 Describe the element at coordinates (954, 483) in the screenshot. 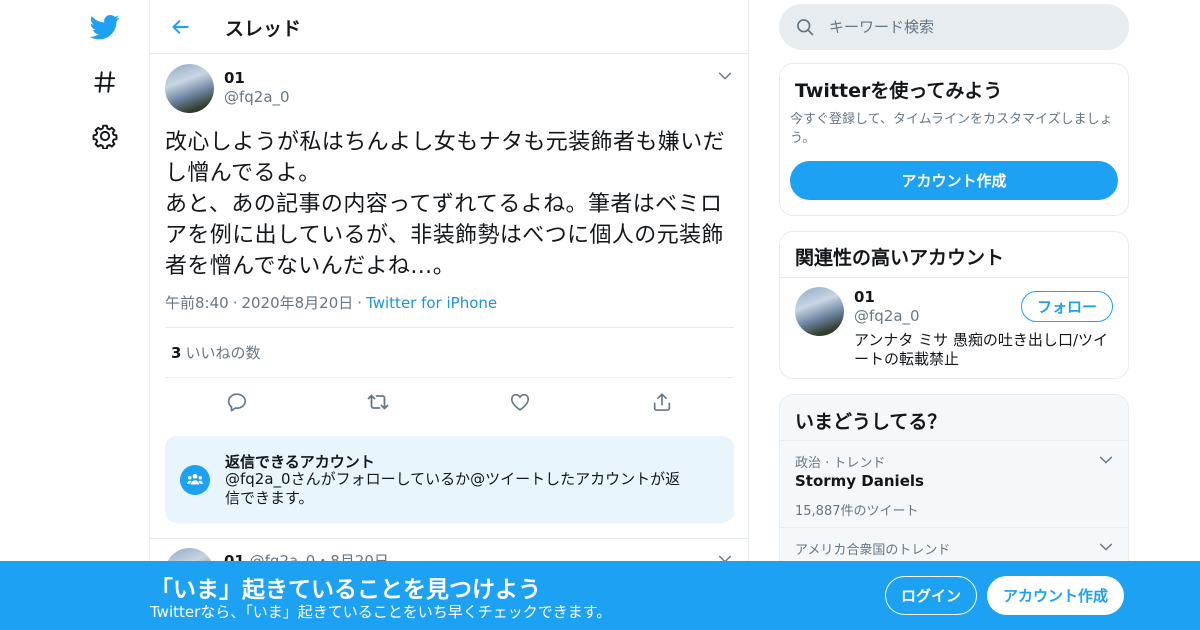

I see `trend-item: 政治 · トレンド Stormy Daniels 15,887件のツイート` at that location.